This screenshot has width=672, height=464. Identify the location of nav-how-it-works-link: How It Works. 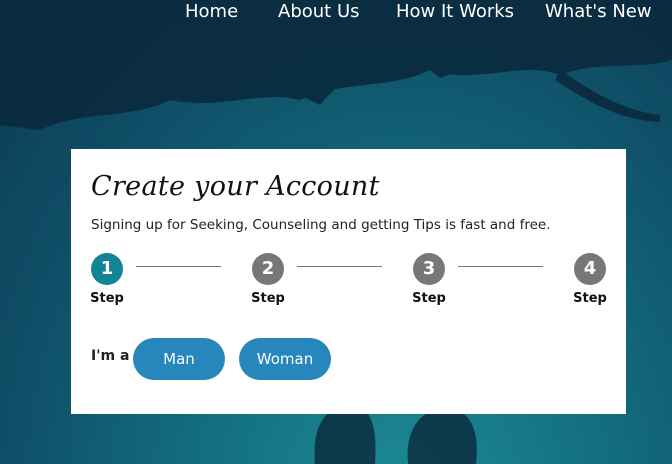
(455, 11).